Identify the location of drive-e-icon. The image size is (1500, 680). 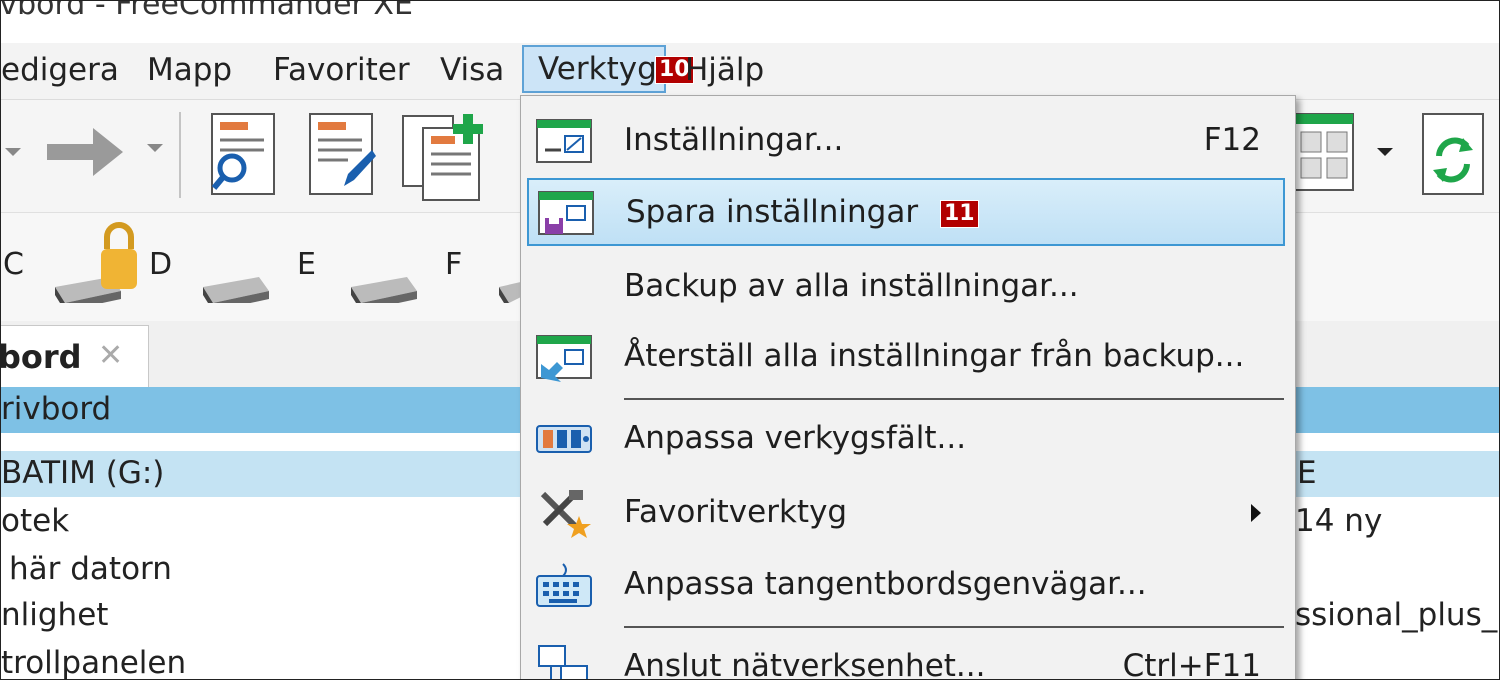
(235, 288).